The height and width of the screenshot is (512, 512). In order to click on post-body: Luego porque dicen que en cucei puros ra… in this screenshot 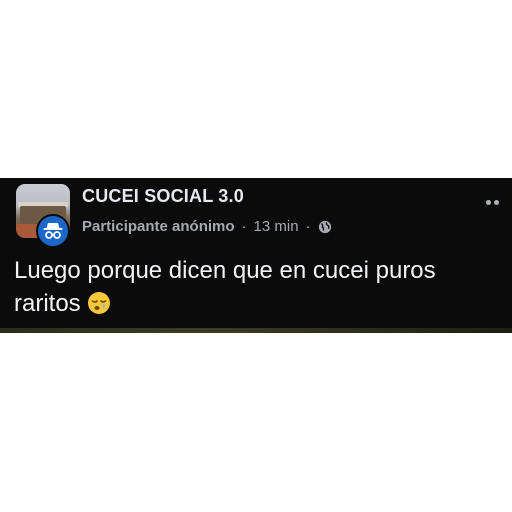, I will do `click(259, 287)`.